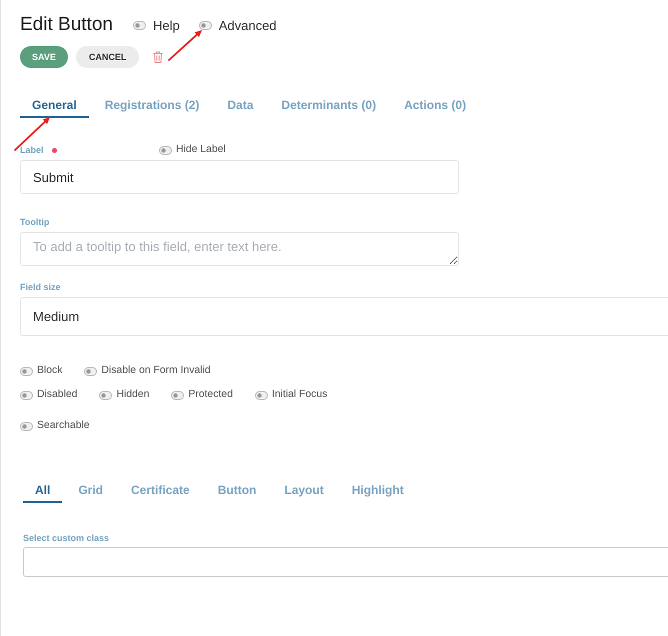  I want to click on toggle-option: Hide Label, so click(192, 150).